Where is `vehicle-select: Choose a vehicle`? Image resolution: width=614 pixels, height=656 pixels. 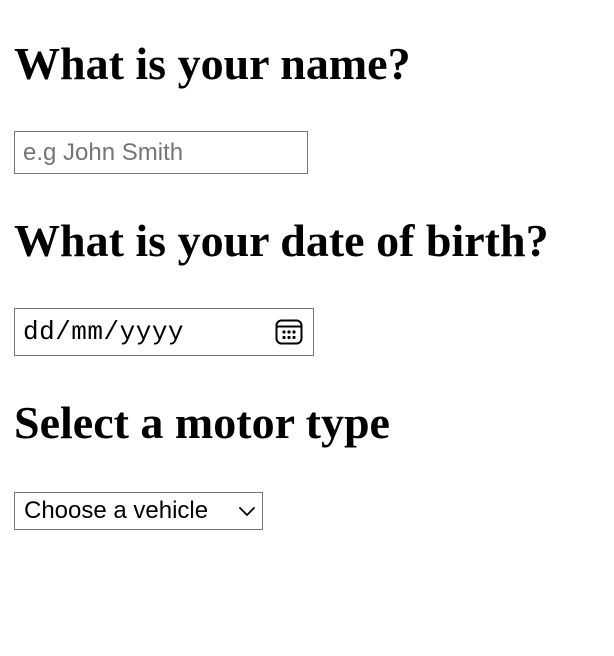 vehicle-select: Choose a vehicle is located at coordinates (138, 511).